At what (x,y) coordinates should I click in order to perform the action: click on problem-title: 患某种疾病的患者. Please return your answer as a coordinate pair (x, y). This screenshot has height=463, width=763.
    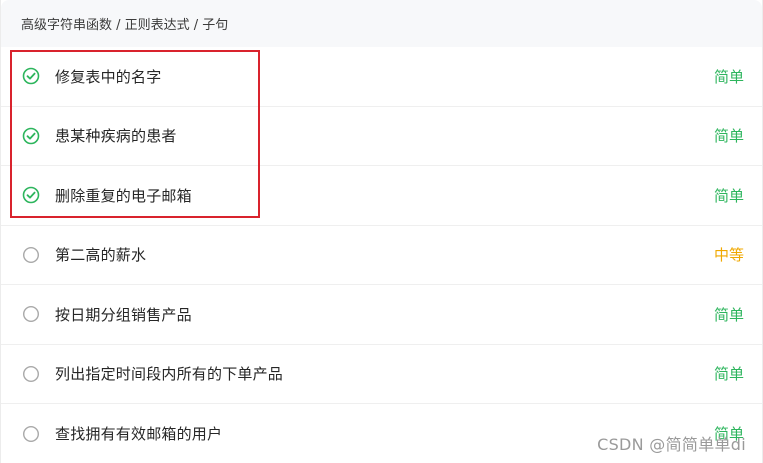
    Looking at the image, I should click on (116, 135).